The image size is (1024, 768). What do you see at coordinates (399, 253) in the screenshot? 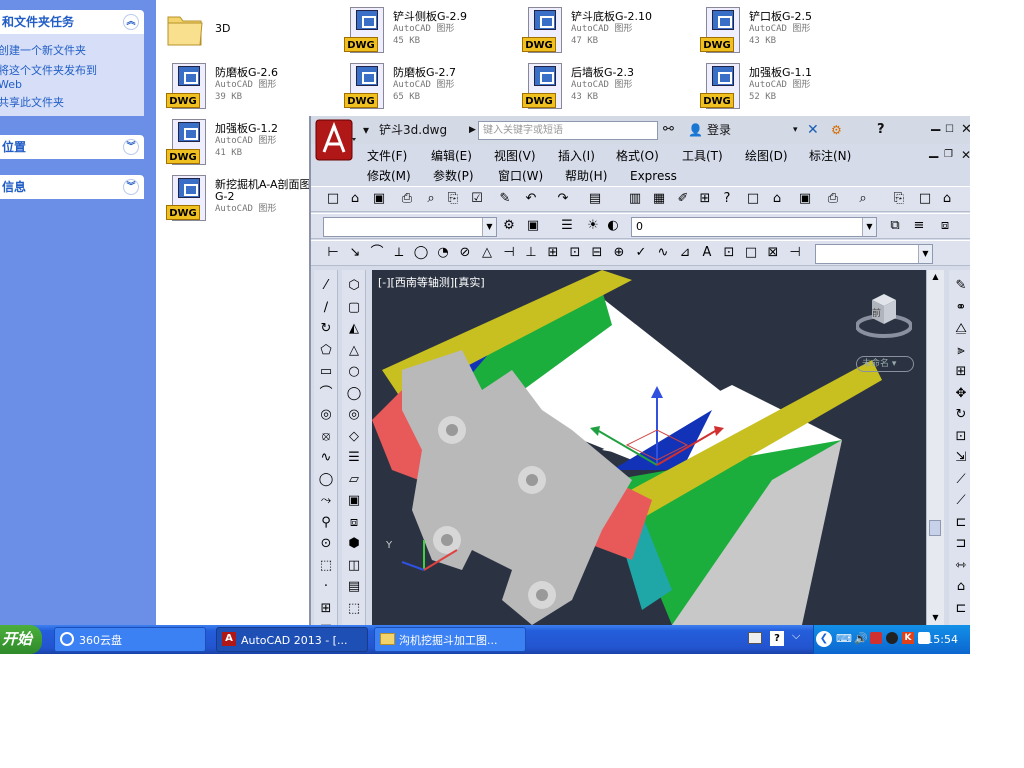
I see `dimension-tool-icon: ⟂` at bounding box center [399, 253].